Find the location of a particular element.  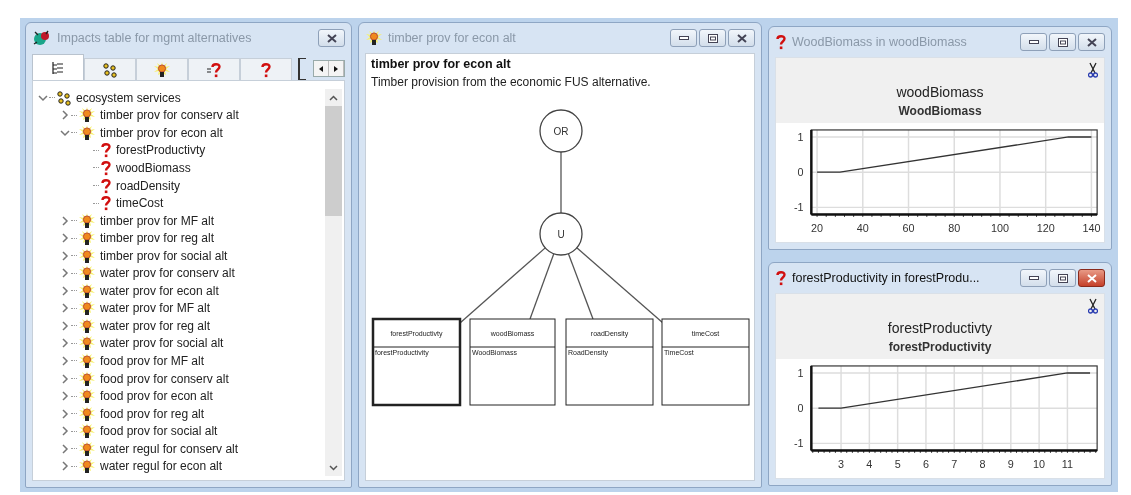

window-title: timber prov for econ alt is located at coordinates (452, 38).